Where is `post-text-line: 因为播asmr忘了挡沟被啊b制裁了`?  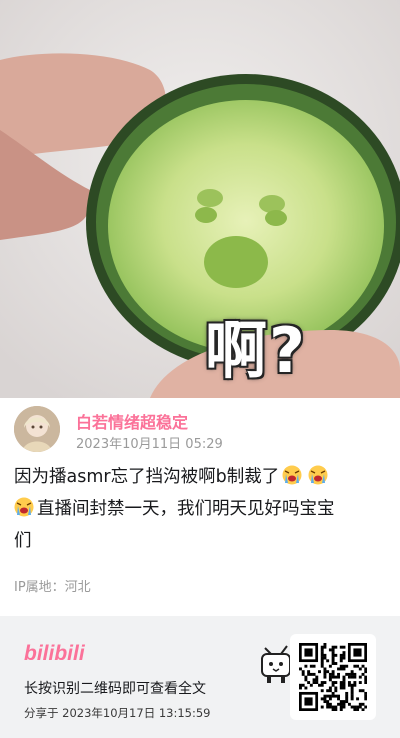
post-text-line: 因为播asmr忘了挡沟被啊b制裁了 is located at coordinates (147, 477).